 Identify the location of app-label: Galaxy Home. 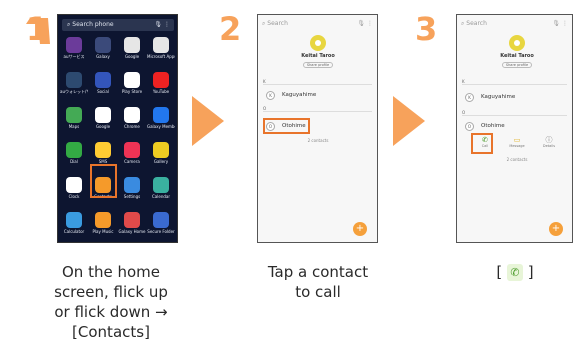
(132, 231).